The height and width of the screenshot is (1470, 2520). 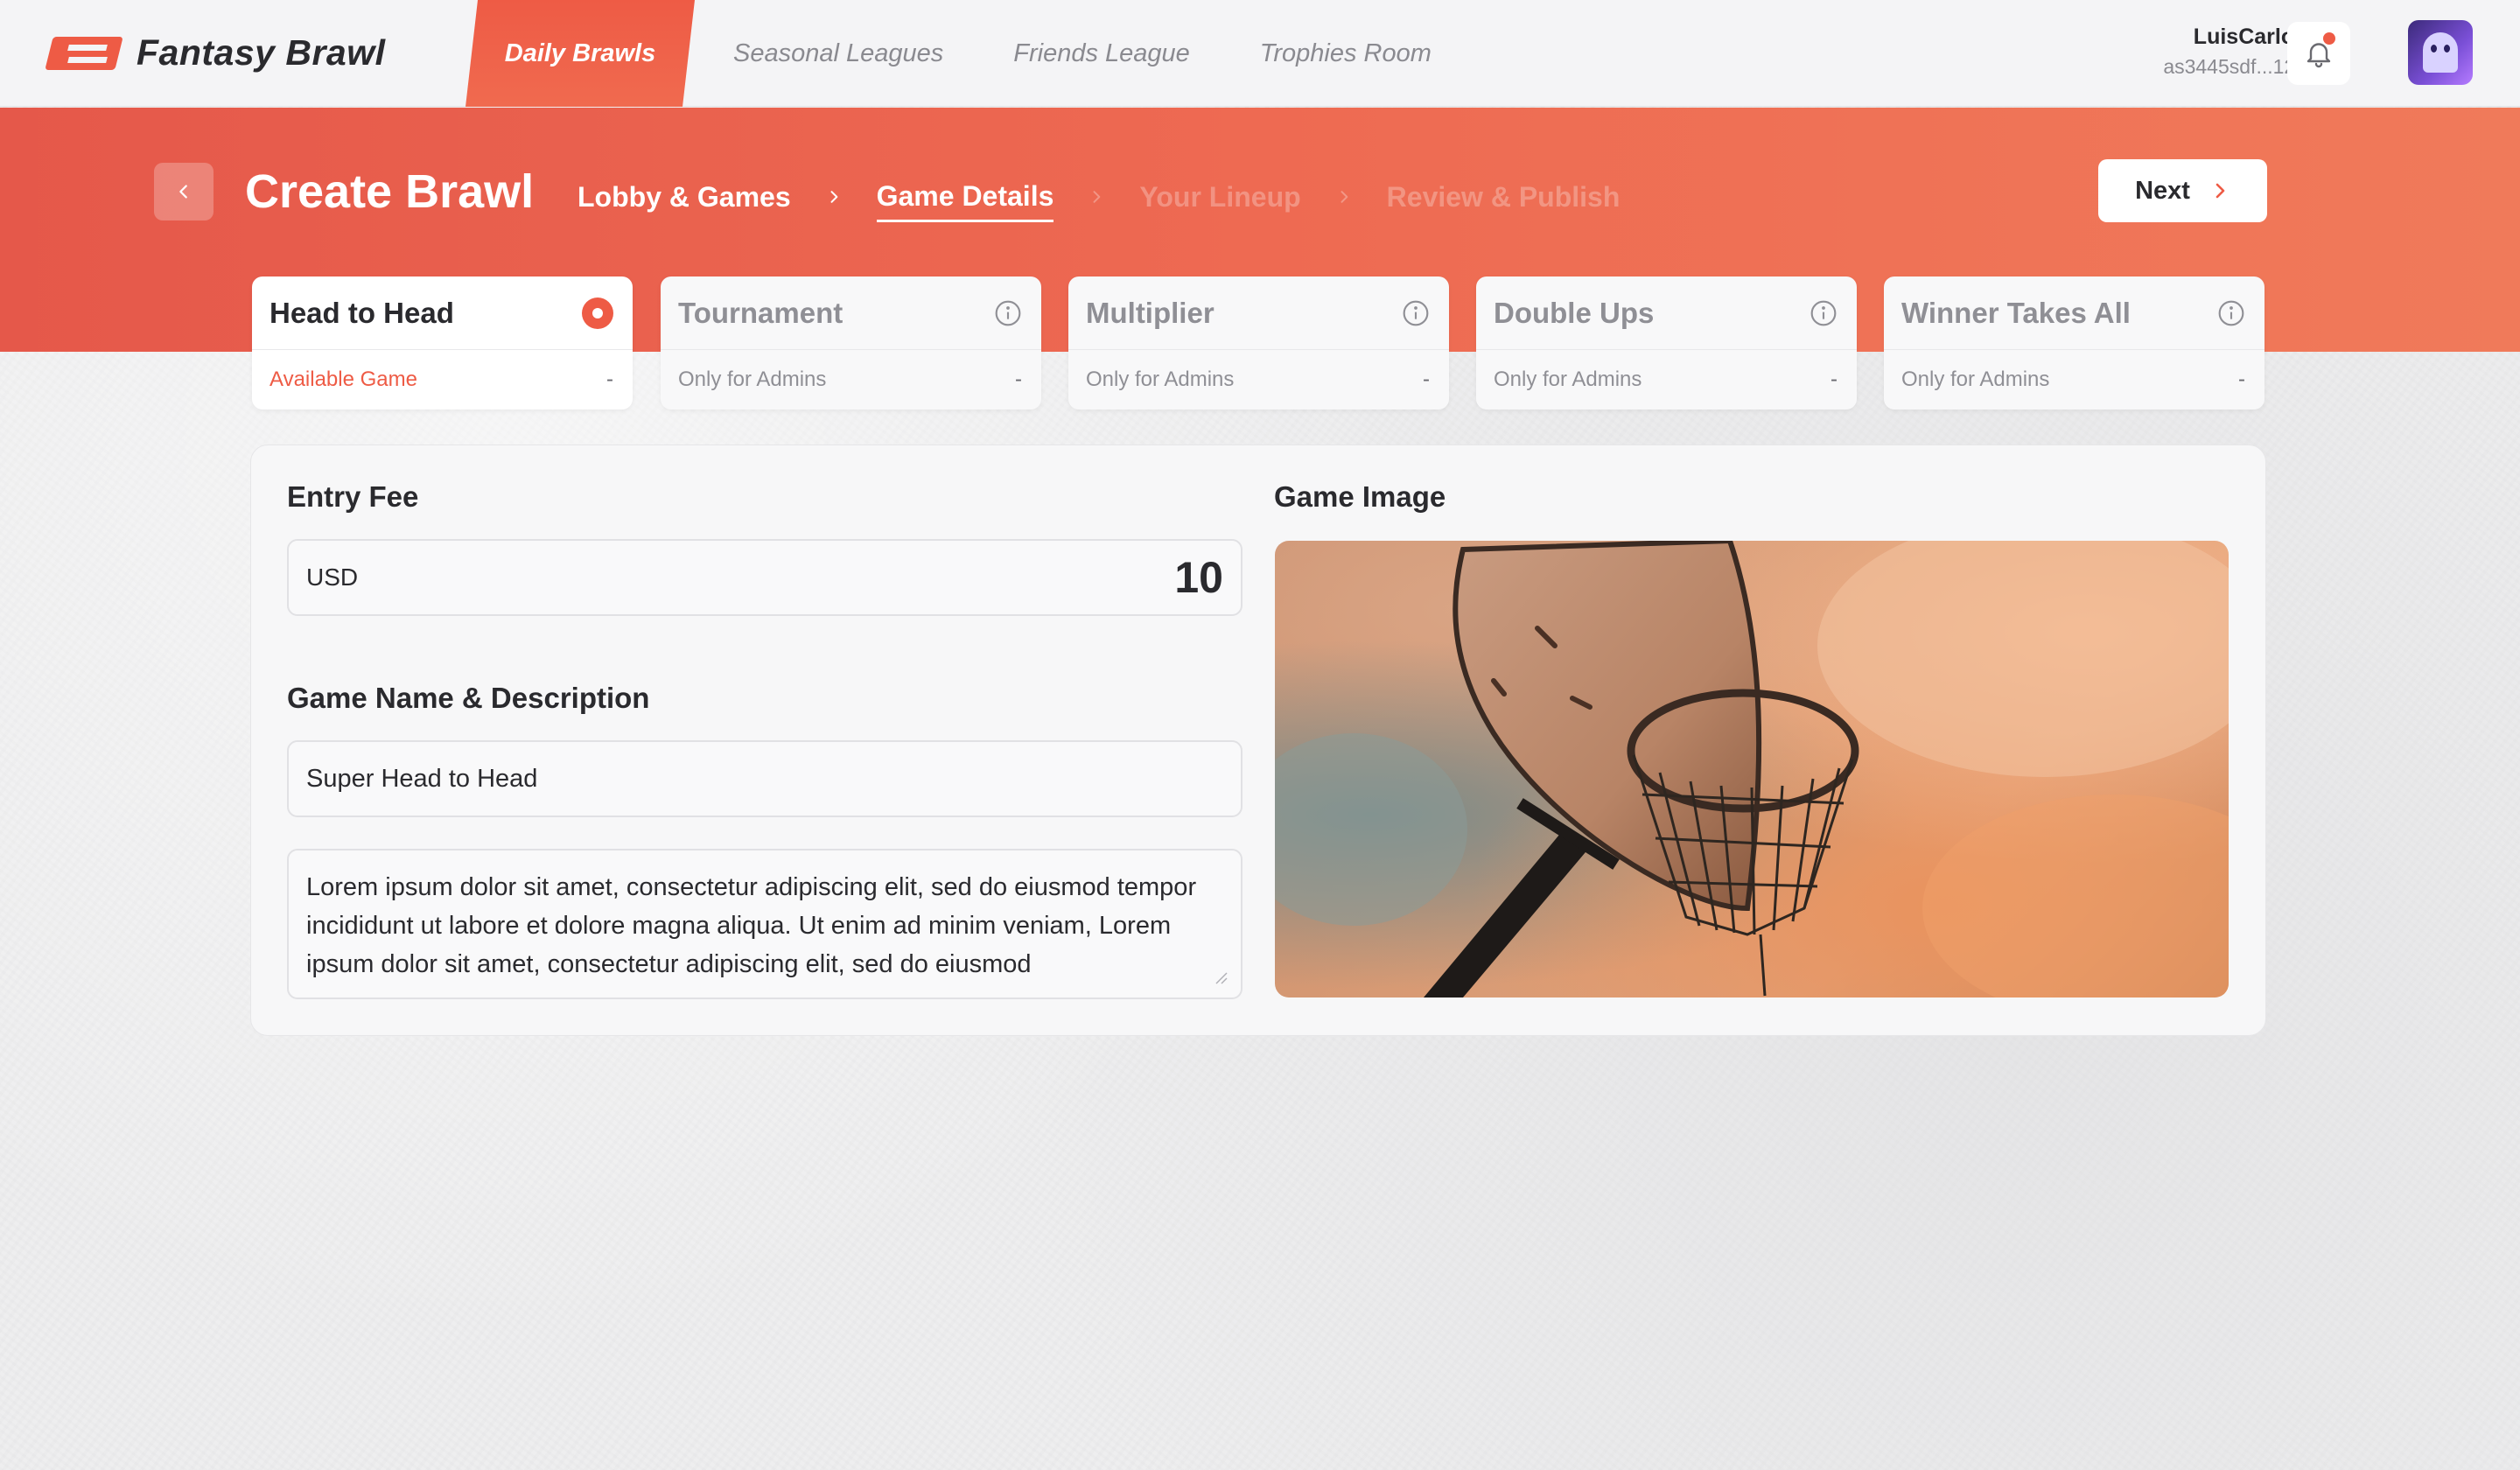 What do you see at coordinates (2234, 51) in the screenshot?
I see `user-info: LuisCarlos as3445sdf...123` at bounding box center [2234, 51].